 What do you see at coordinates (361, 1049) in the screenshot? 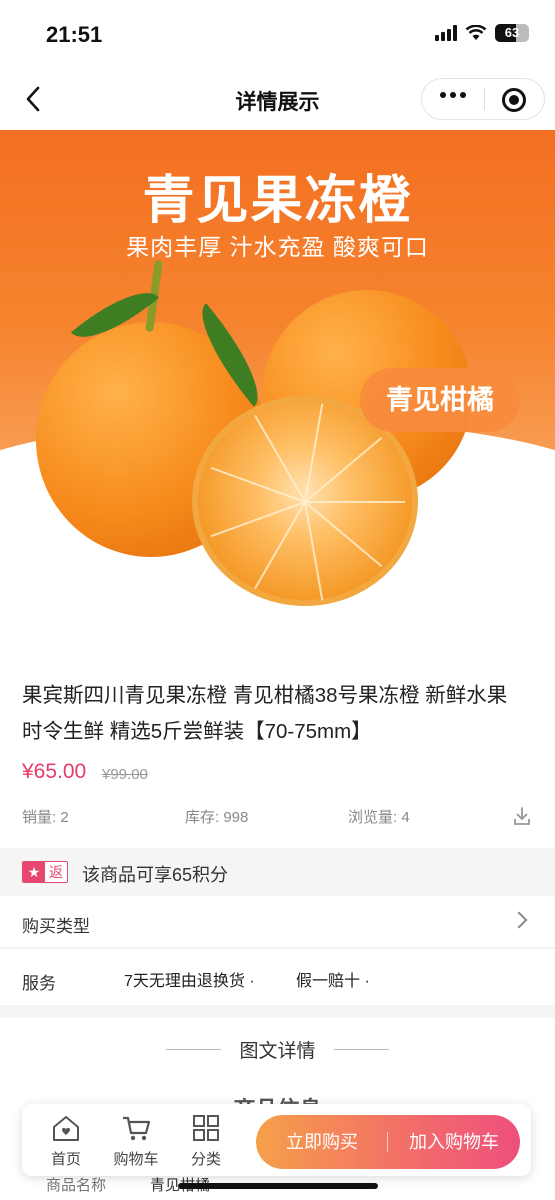
I see `divider-line` at bounding box center [361, 1049].